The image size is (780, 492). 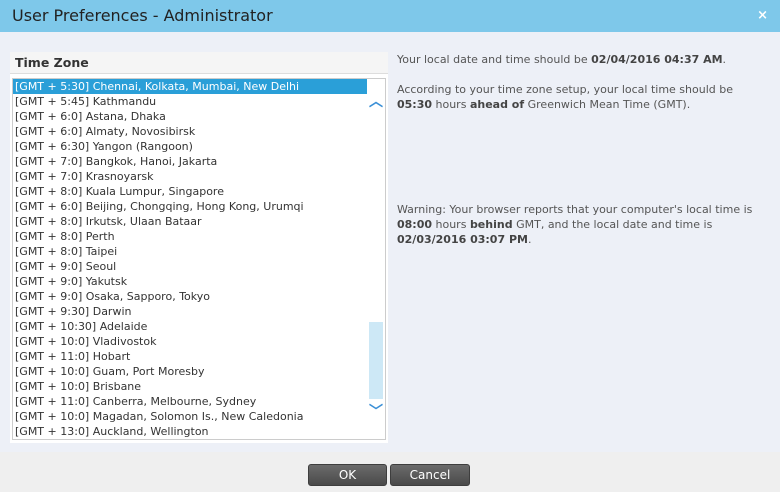 What do you see at coordinates (190, 356) in the screenshot?
I see `timezone-option: [GMT + 11:0] Hobart` at bounding box center [190, 356].